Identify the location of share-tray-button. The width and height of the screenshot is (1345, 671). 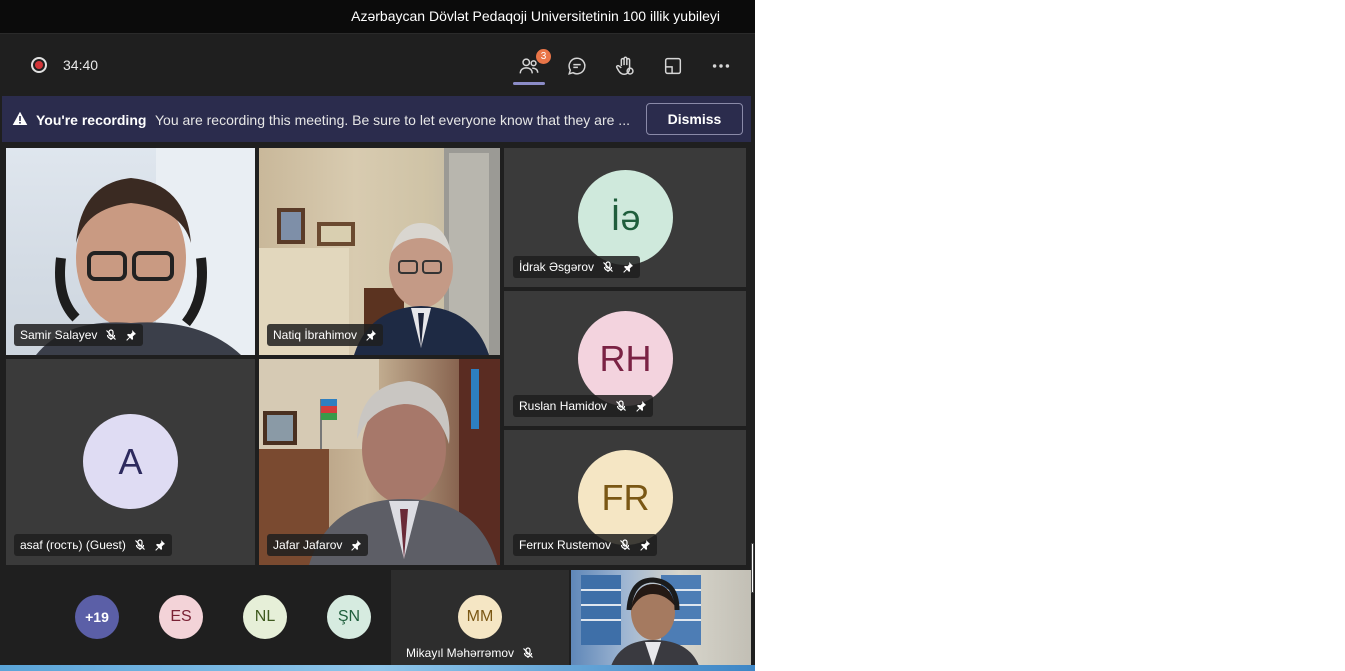
(673, 66).